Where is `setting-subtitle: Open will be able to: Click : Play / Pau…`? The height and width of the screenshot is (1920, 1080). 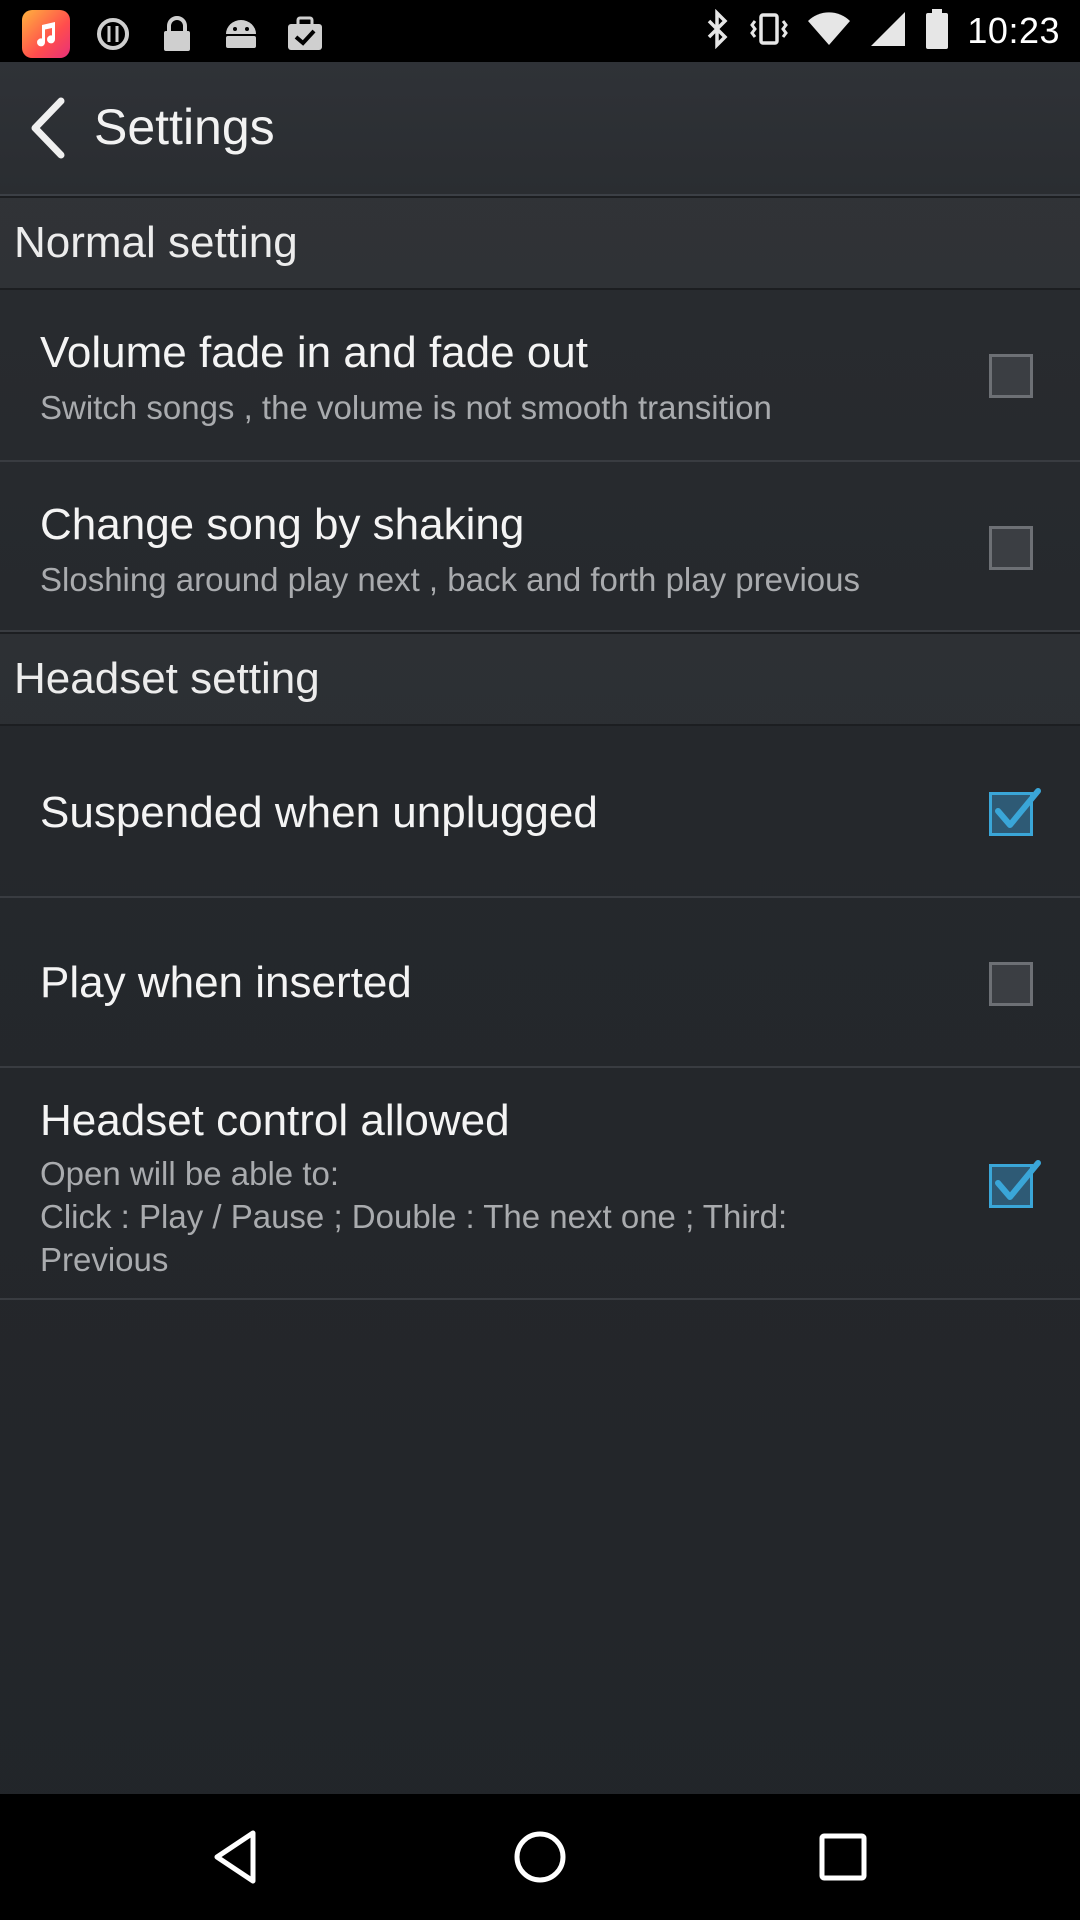 setting-subtitle: Open will be able to: Click : Play / Pau… is located at coordinates (414, 1216).